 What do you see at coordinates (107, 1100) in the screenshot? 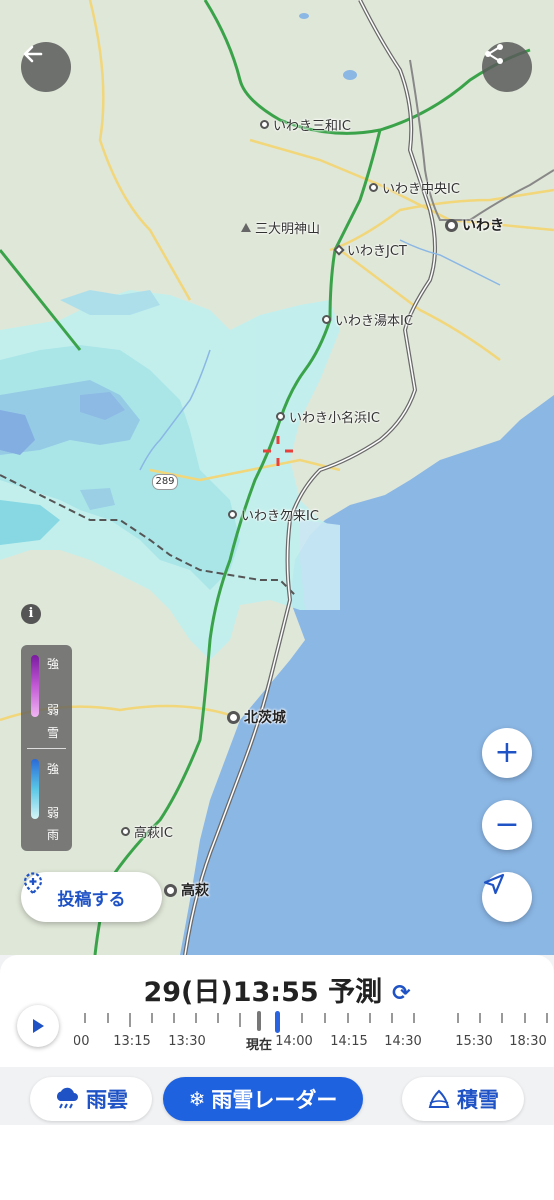
I see `tab-label: 雨雲` at bounding box center [107, 1100].